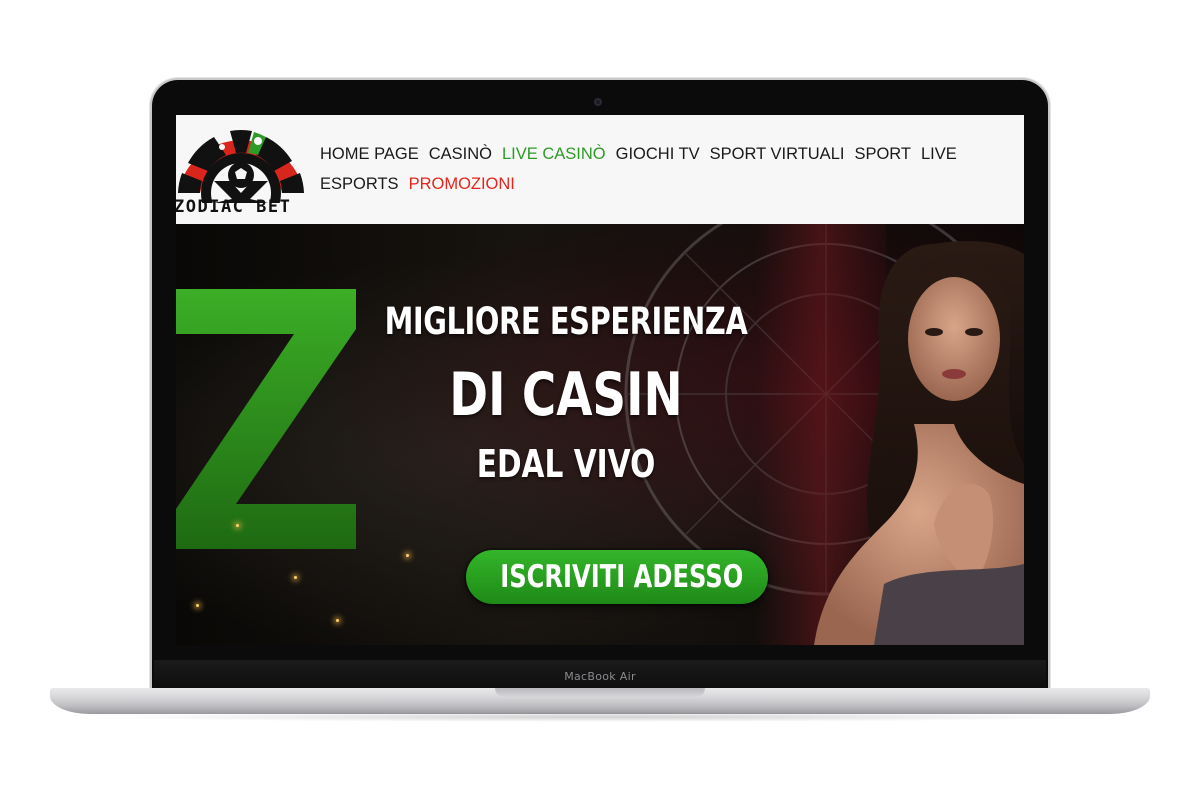 The image size is (1200, 800). What do you see at coordinates (554, 154) in the screenshot?
I see `nav-item-live-casino: LIVE CASINÒ` at bounding box center [554, 154].